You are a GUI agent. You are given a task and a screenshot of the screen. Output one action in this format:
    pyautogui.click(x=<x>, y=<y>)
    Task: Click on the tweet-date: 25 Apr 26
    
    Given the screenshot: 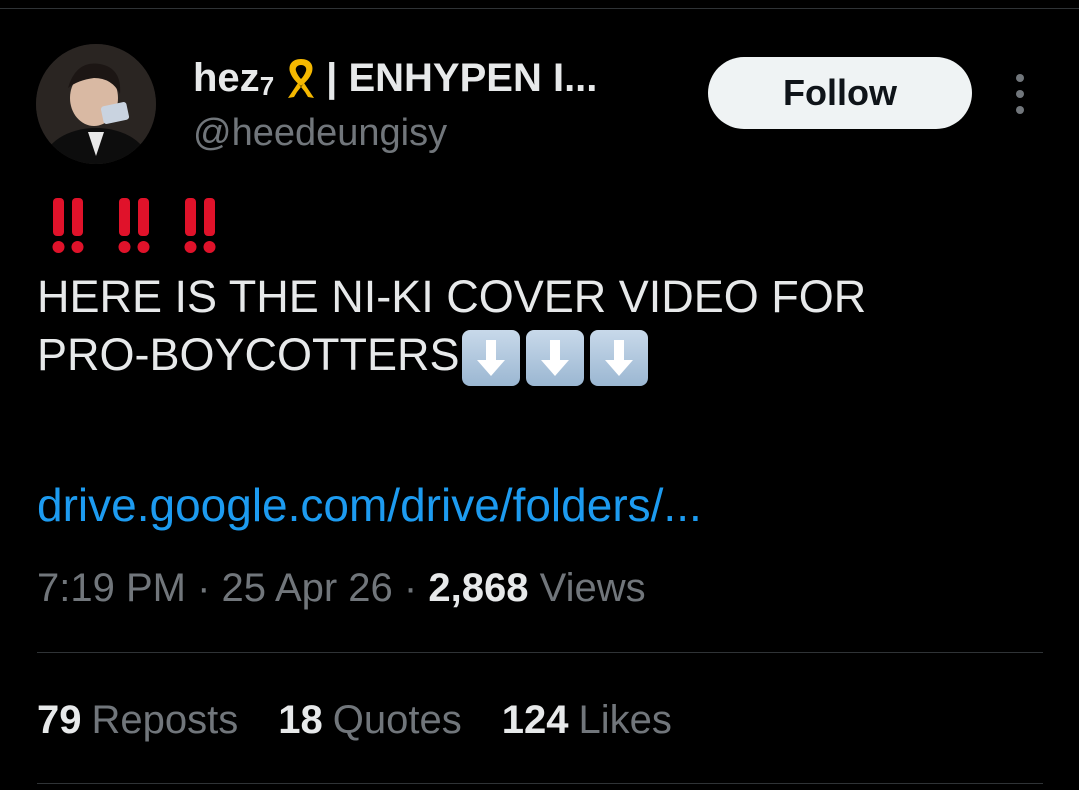 What is the action you would take?
    pyautogui.click(x=307, y=588)
    